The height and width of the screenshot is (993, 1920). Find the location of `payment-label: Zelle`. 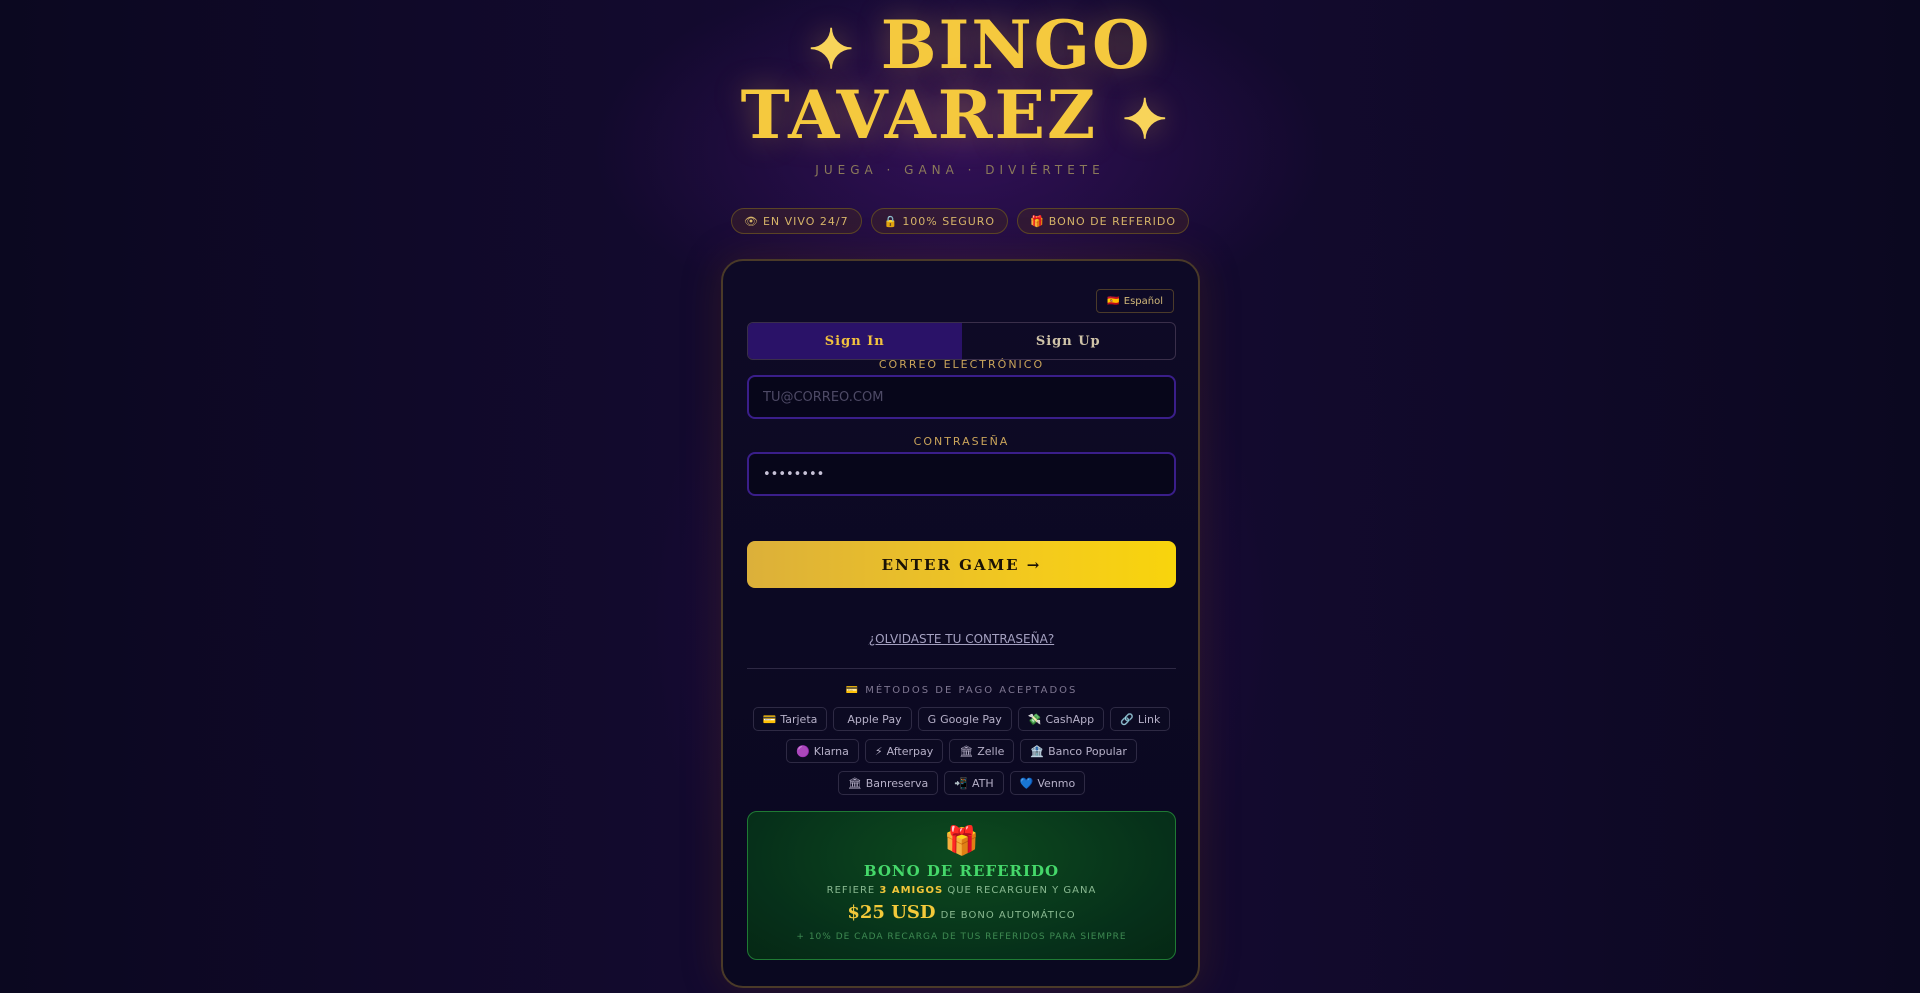

payment-label: Zelle is located at coordinates (991, 751).